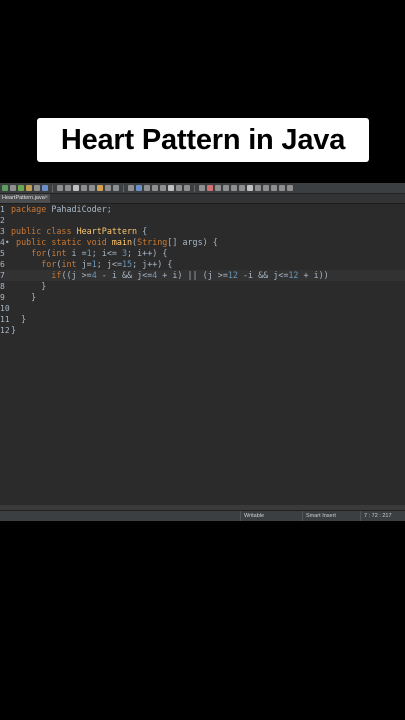  I want to click on code-text: for(int i =1; i<= 3; i++) {, so click(89, 253).